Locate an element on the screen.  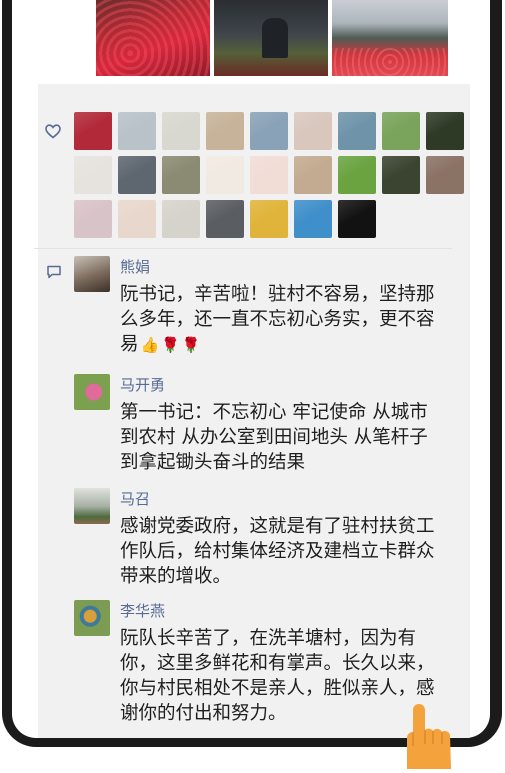
heart-outline-icon is located at coordinates (53, 131).